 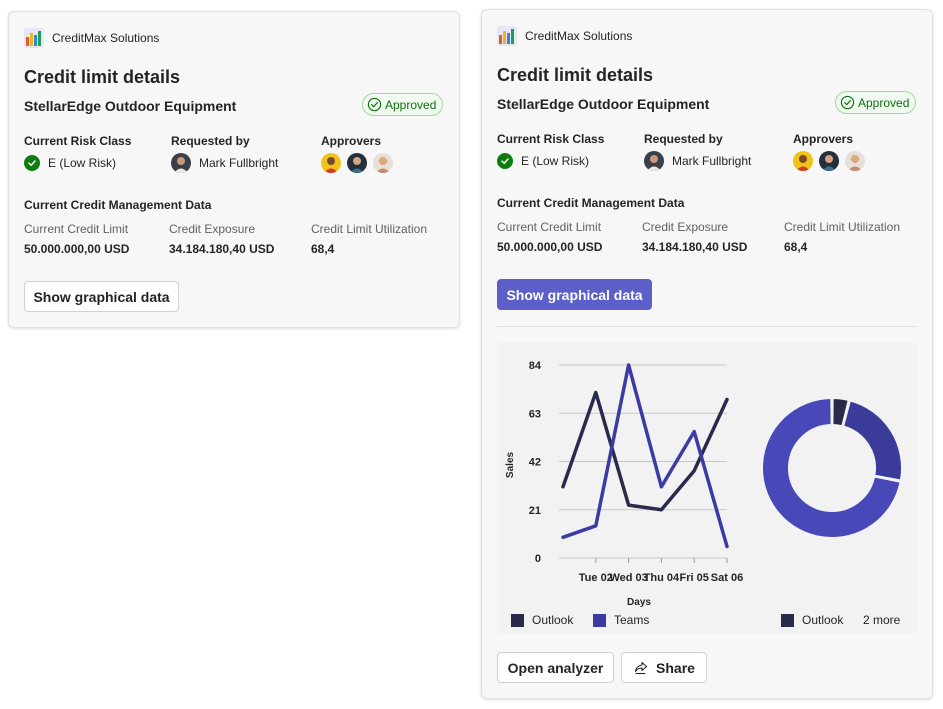 I want to click on open-analyzer-button: Open analyzer, so click(x=555, y=667).